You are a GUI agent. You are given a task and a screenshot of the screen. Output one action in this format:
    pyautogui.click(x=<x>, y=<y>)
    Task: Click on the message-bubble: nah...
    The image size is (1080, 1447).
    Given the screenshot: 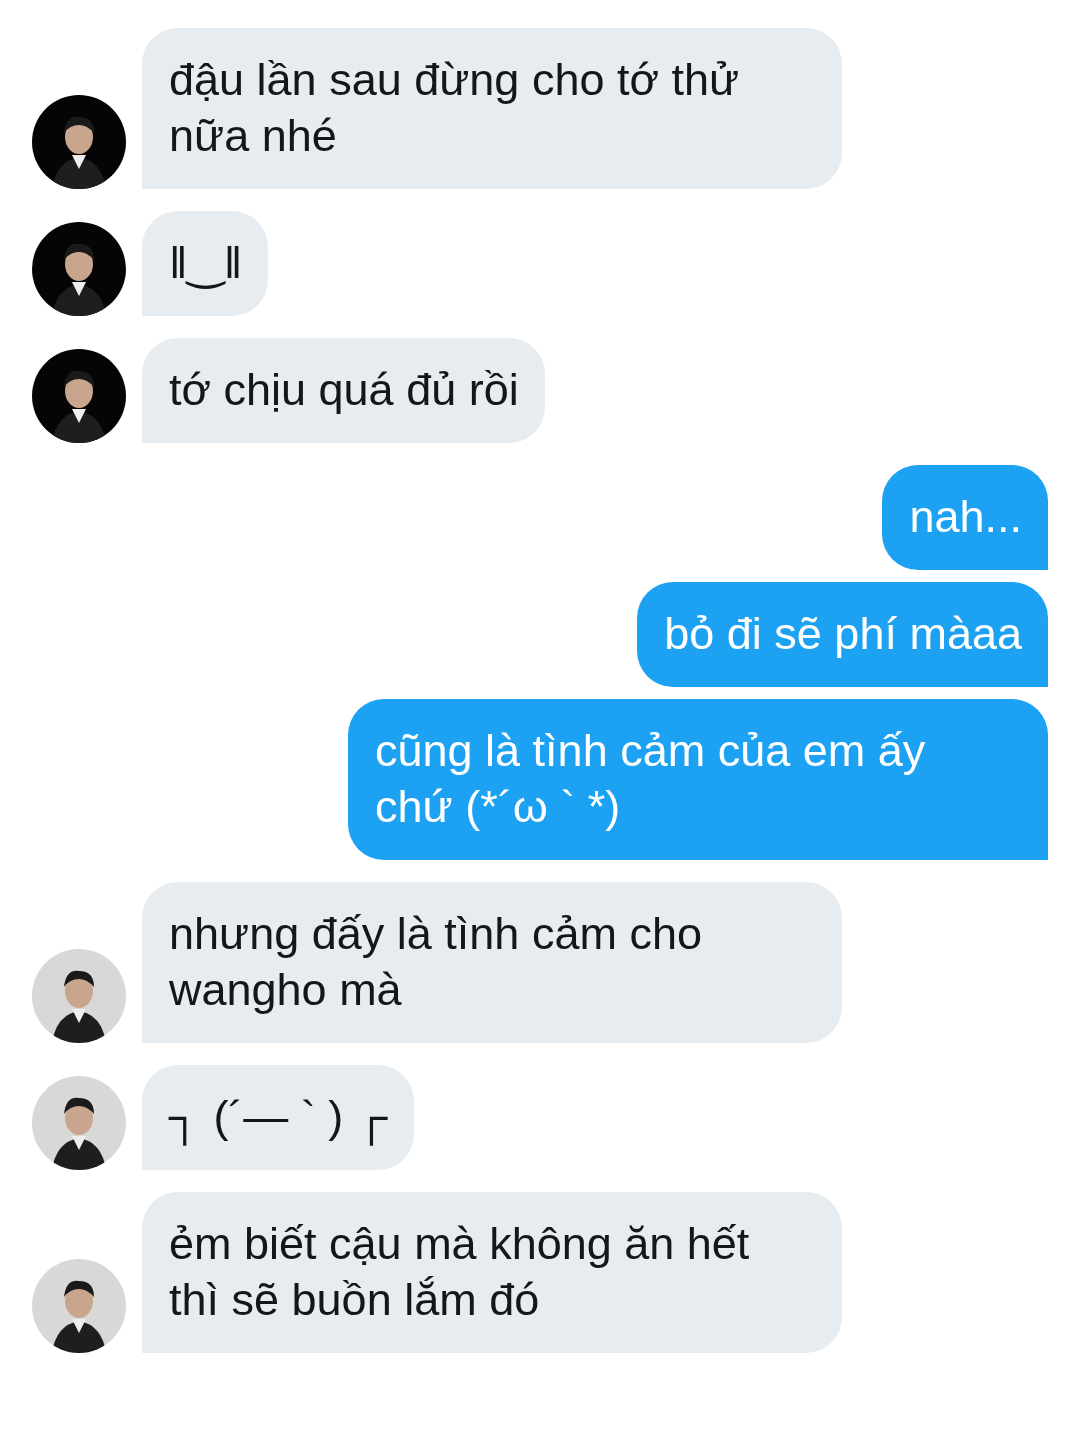 What is the action you would take?
    pyautogui.click(x=965, y=517)
    